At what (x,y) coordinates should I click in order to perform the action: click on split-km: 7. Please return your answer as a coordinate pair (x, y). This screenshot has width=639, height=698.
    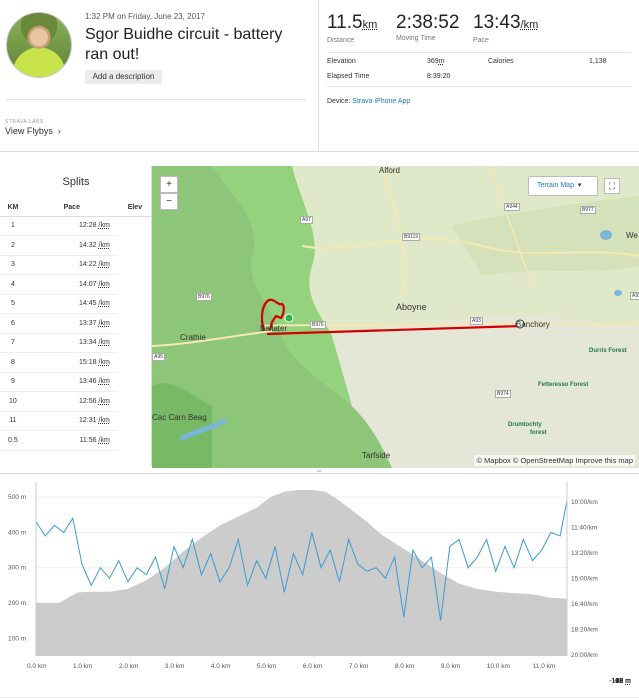
    Looking at the image, I should click on (13, 343).